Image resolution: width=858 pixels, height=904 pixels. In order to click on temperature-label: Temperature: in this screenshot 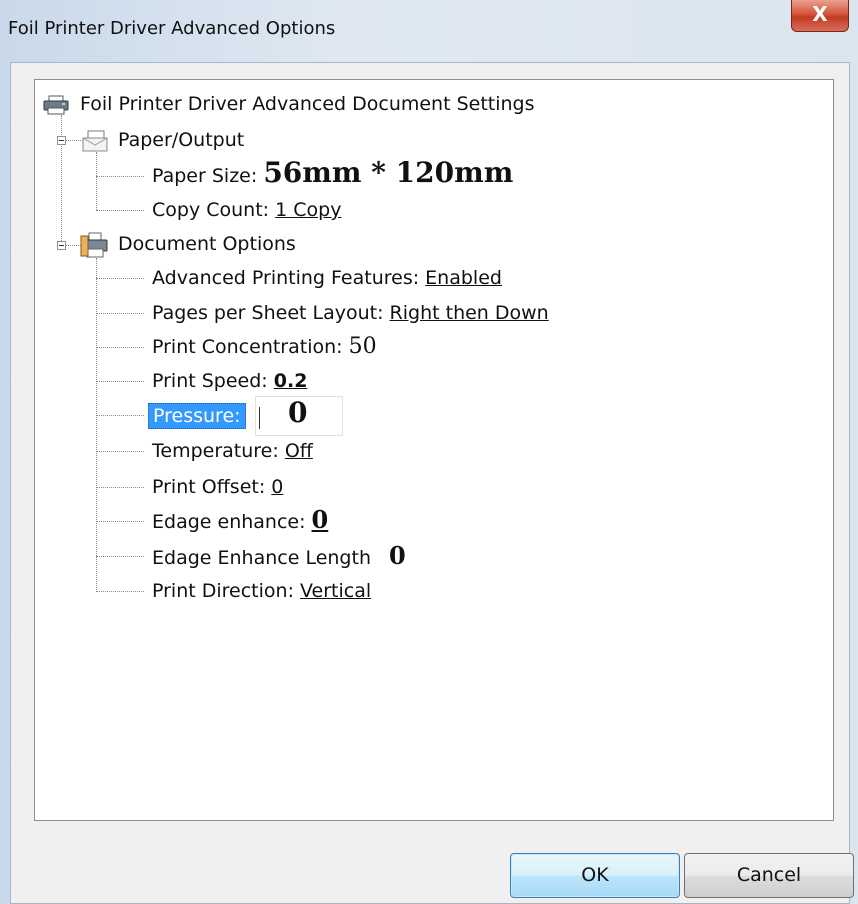, I will do `click(215, 451)`.